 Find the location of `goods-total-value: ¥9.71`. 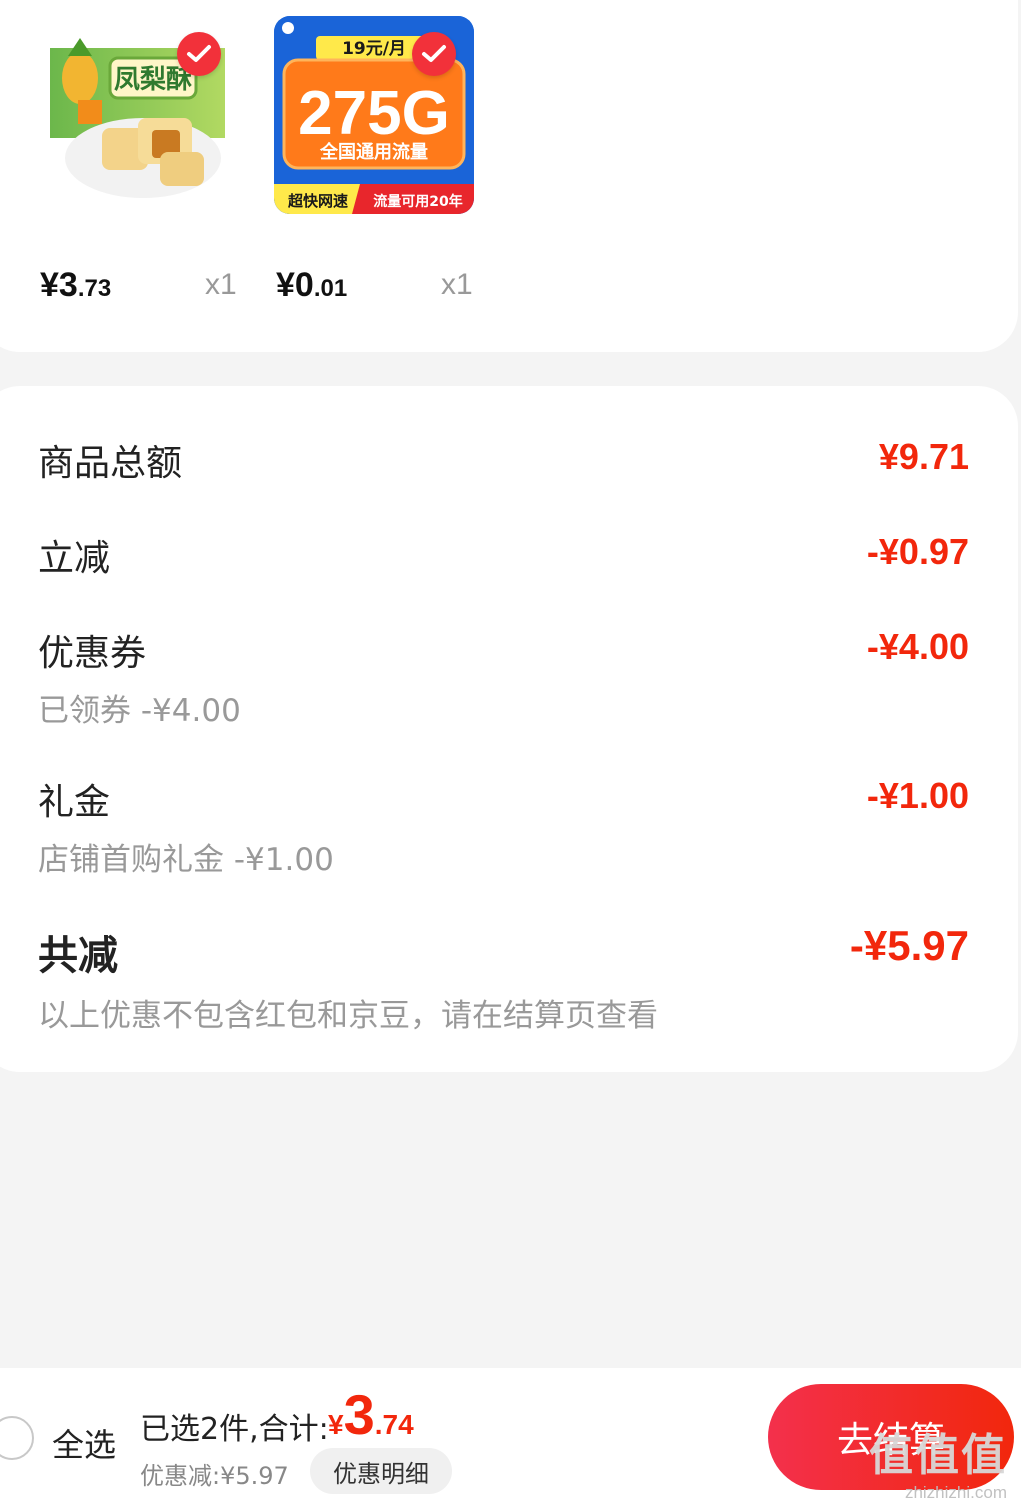

goods-total-value: ¥9.71 is located at coordinates (923, 456).